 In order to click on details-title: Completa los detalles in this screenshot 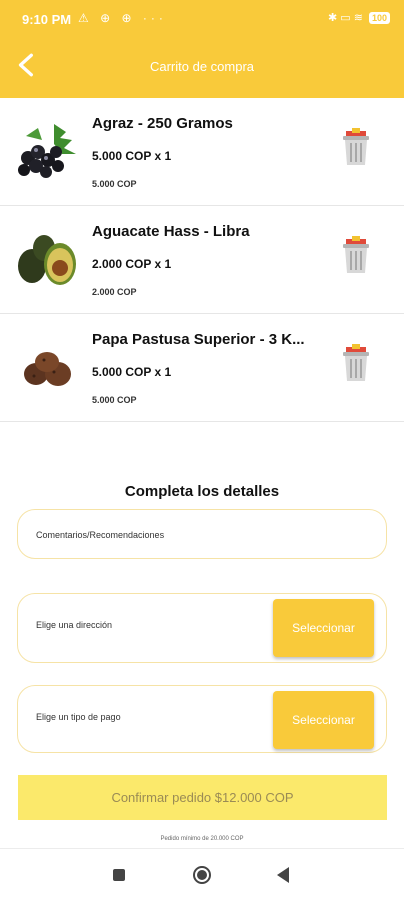, I will do `click(202, 491)`.